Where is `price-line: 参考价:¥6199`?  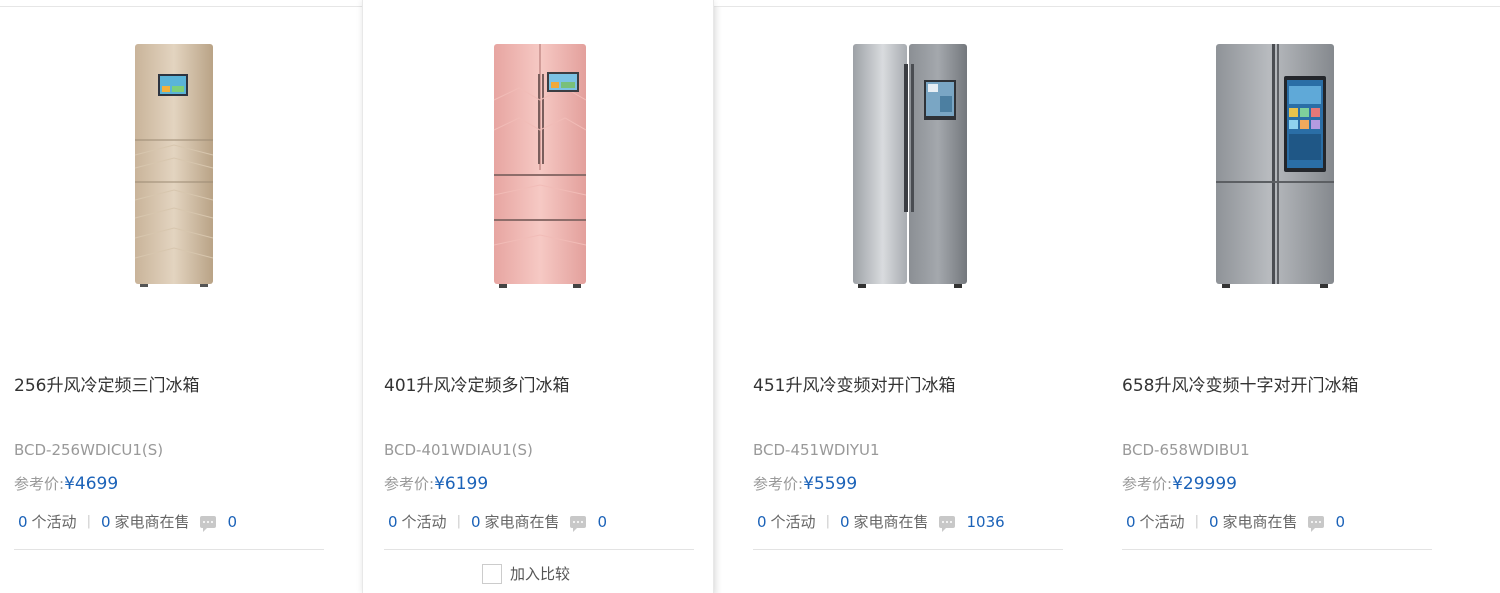
price-line: 参考价:¥6199 is located at coordinates (436, 483).